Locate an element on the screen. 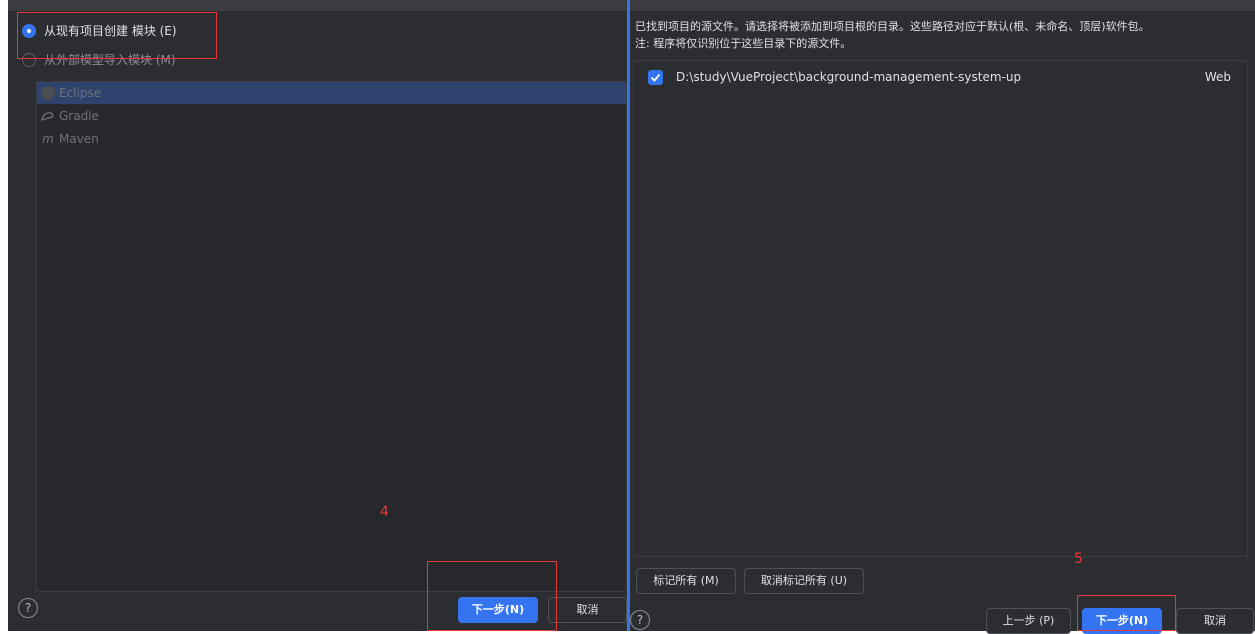 This screenshot has width=1255, height=634. right-title-bar is located at coordinates (942, 5).